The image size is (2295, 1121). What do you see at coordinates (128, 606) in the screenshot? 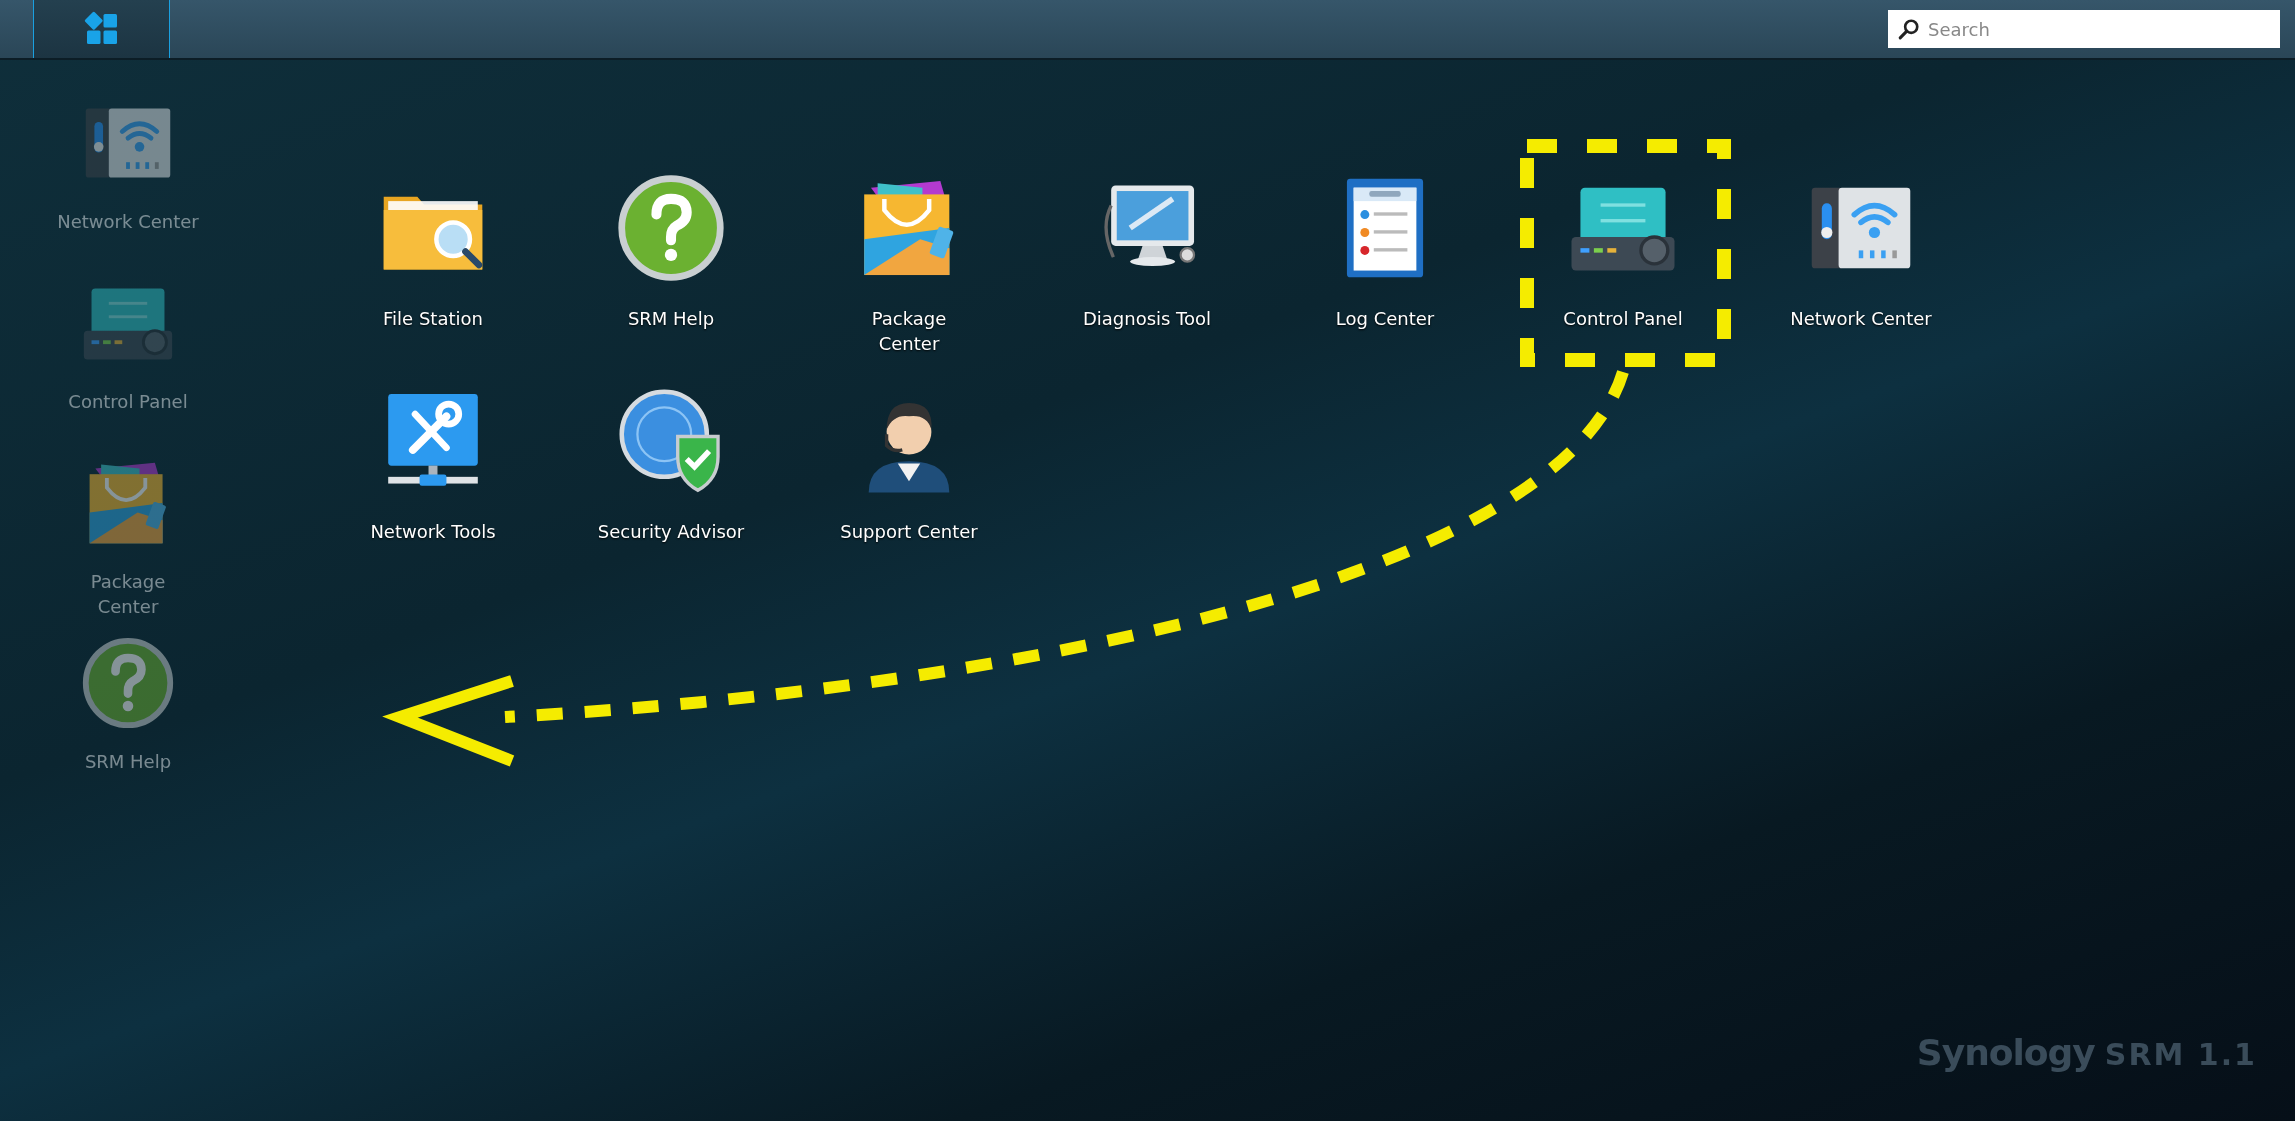
I see `shortcut-label: Center` at bounding box center [128, 606].